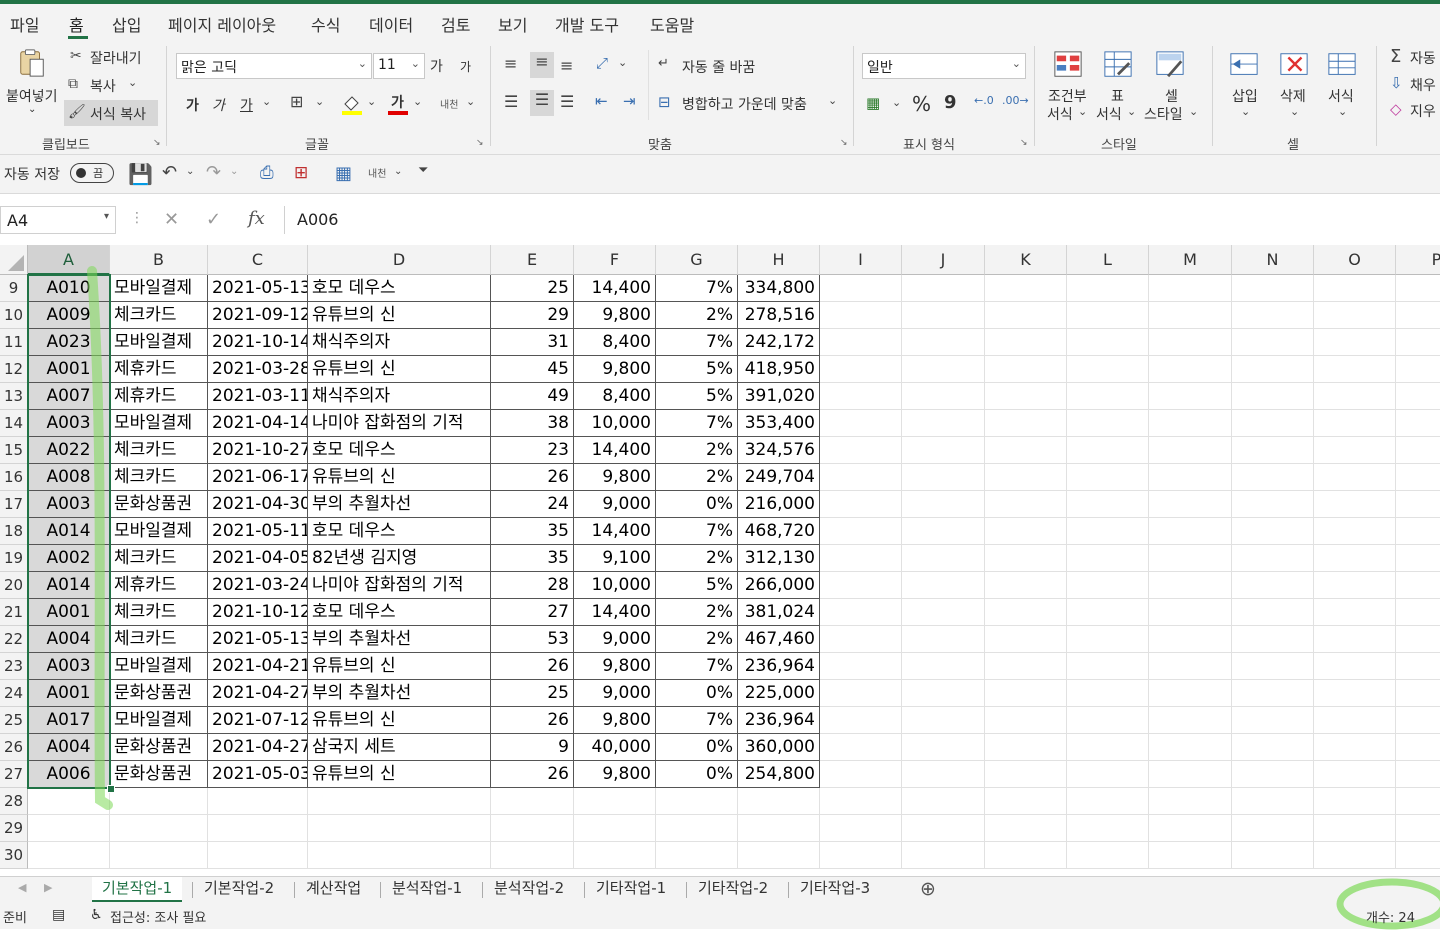 The width and height of the screenshot is (1440, 930). I want to click on font-size-combo: 11 ⌄, so click(399, 66).